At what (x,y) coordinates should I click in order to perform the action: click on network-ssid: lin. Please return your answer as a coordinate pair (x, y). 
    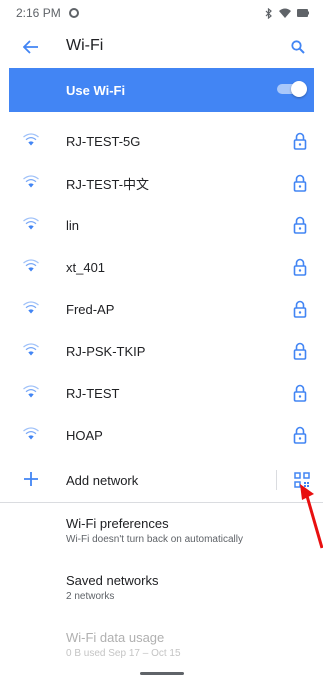
    Looking at the image, I should click on (73, 225).